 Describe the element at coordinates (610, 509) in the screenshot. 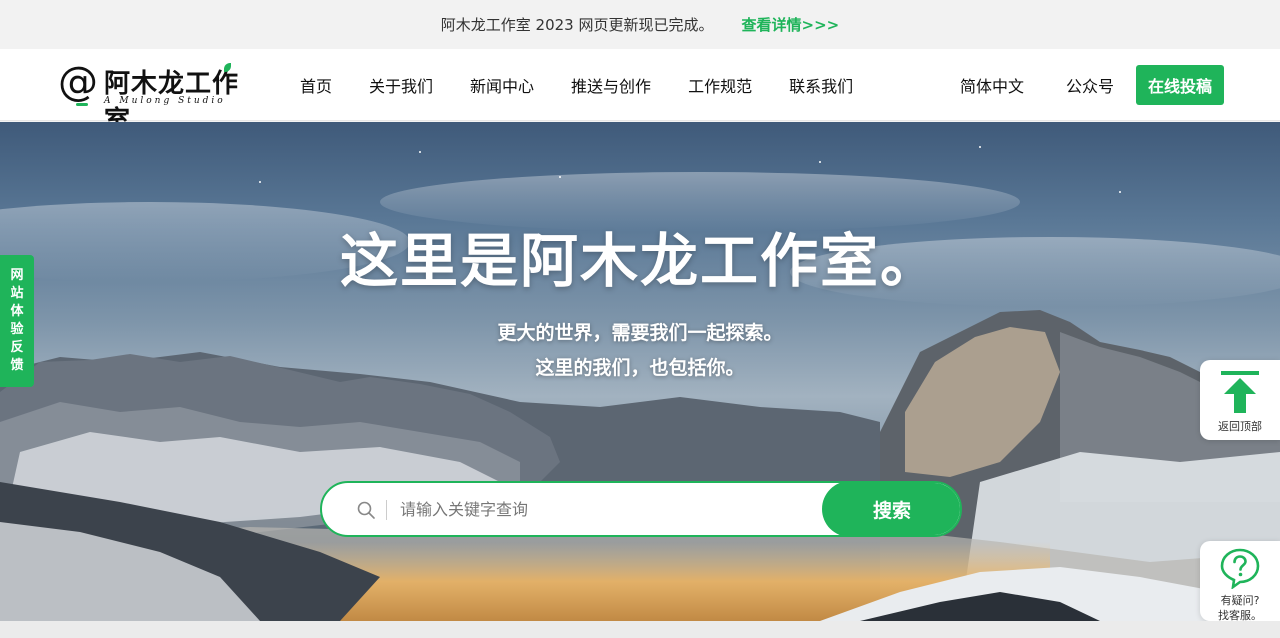

I see `search-input` at that location.